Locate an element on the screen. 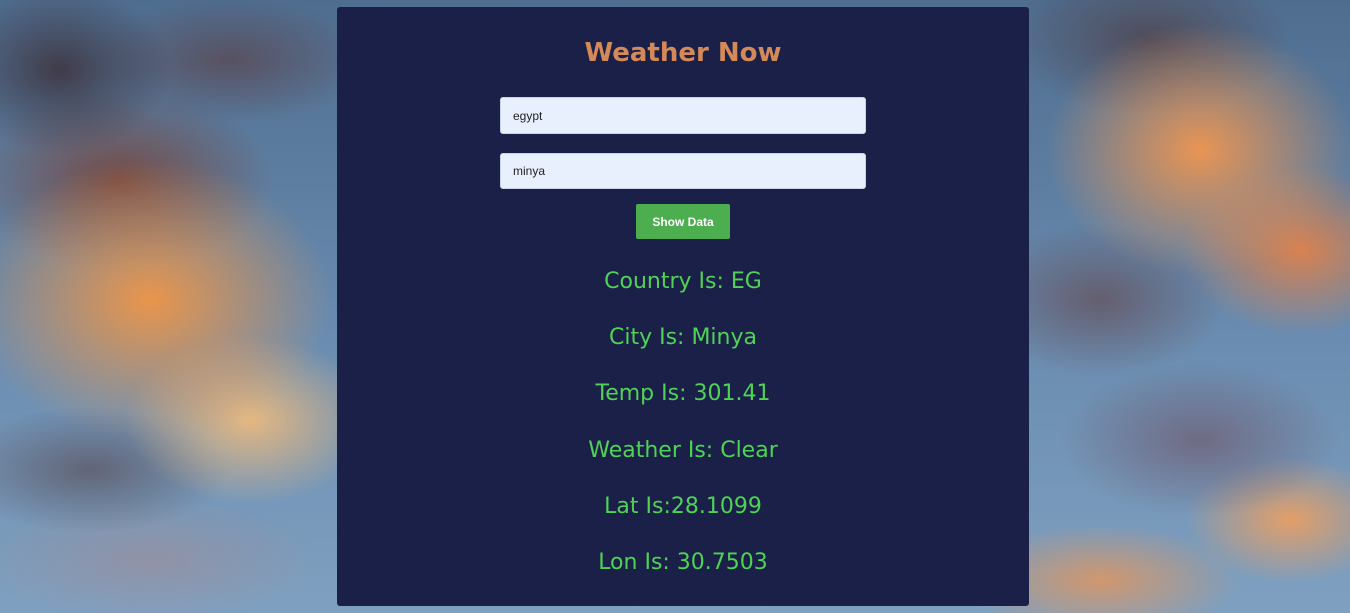  country-result: Country Is: EG is located at coordinates (683, 281).